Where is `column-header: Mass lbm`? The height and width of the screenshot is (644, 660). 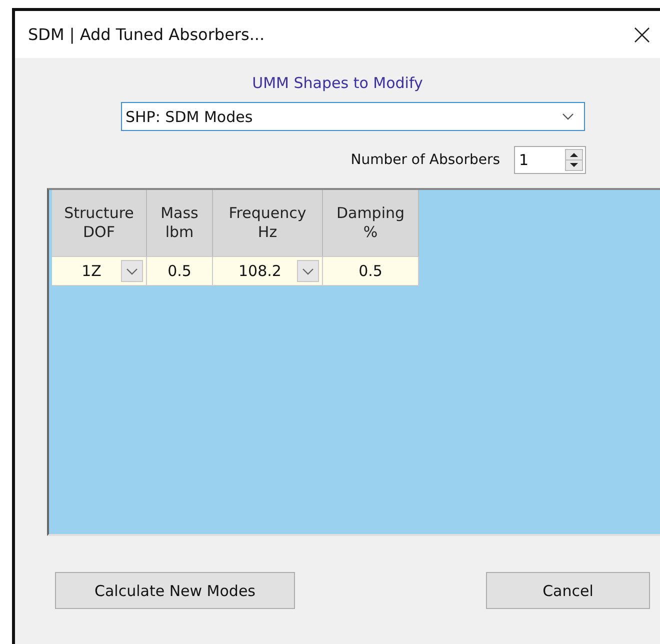 column-header: Mass lbm is located at coordinates (180, 223).